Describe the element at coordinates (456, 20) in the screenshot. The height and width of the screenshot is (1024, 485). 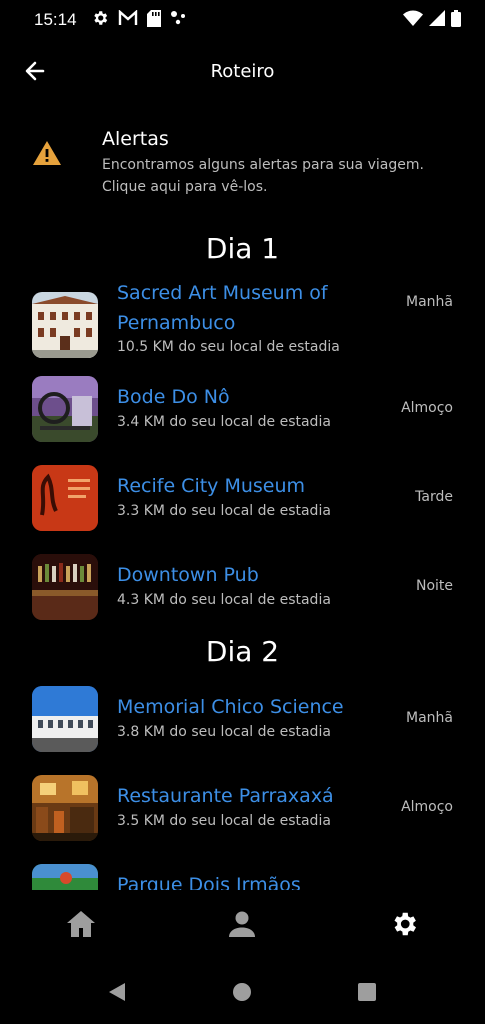
I see `battery-icon` at that location.